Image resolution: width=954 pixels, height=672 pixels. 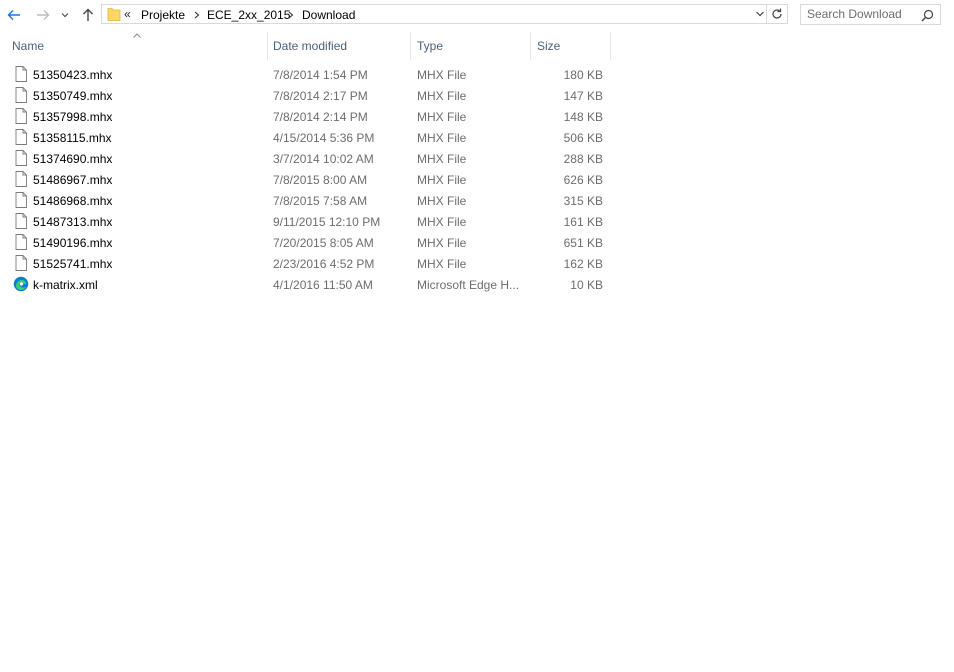 I want to click on column-headers: Name Date modified Type Size, so click(x=306, y=46).